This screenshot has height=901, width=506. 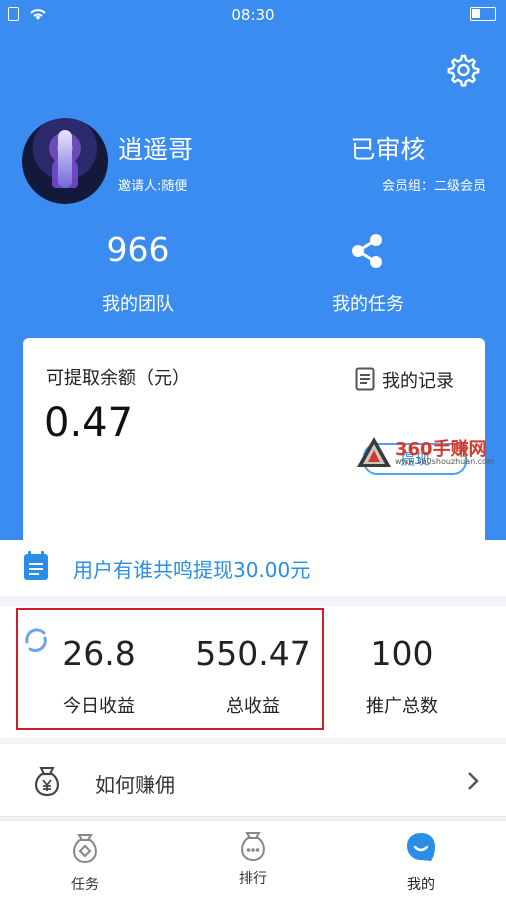 What do you see at coordinates (365, 379) in the screenshot?
I see `document-icon` at bounding box center [365, 379].